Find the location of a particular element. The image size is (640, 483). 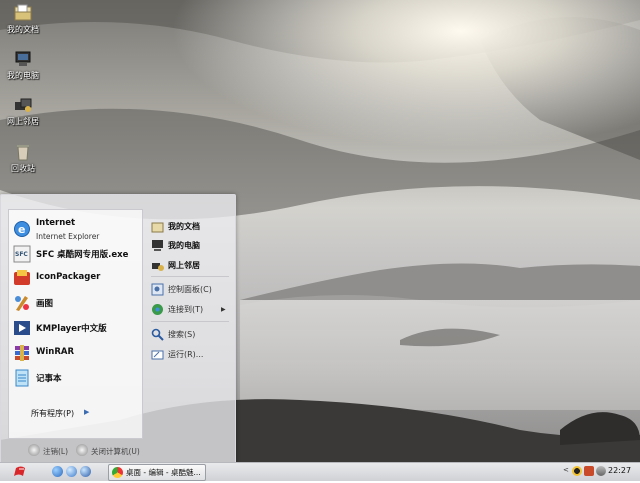

winrar-icon is located at coordinates (22, 353).